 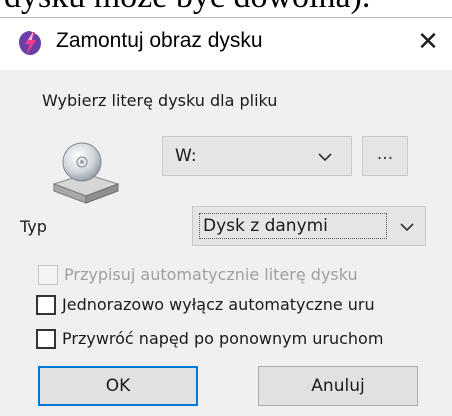 I want to click on disable-autorun-label: Jednorazowo wyłącz automatyczne uru, so click(x=218, y=304).